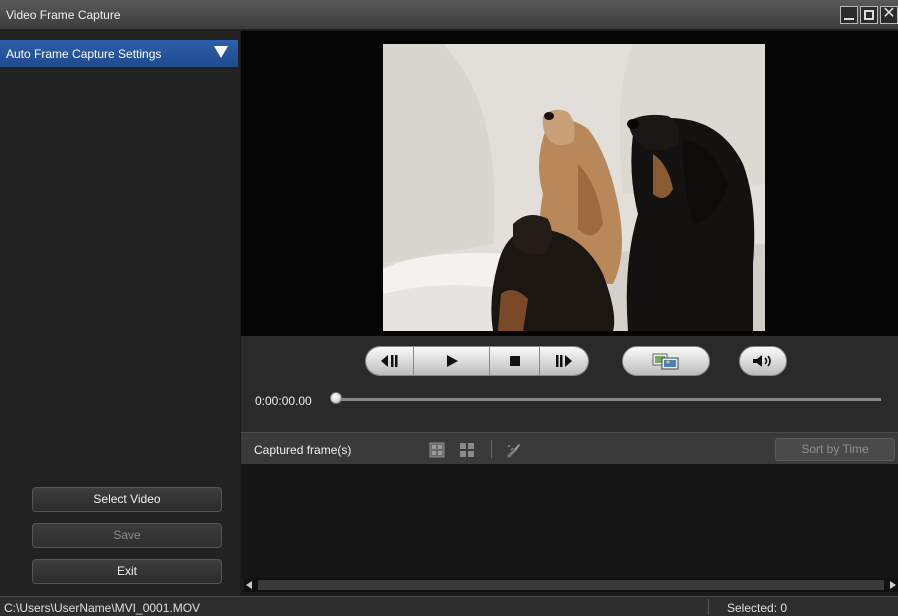 Image resolution: width=898 pixels, height=616 pixels. Describe the element at coordinates (513, 450) in the screenshot. I see `correction-brush-icon` at that location.